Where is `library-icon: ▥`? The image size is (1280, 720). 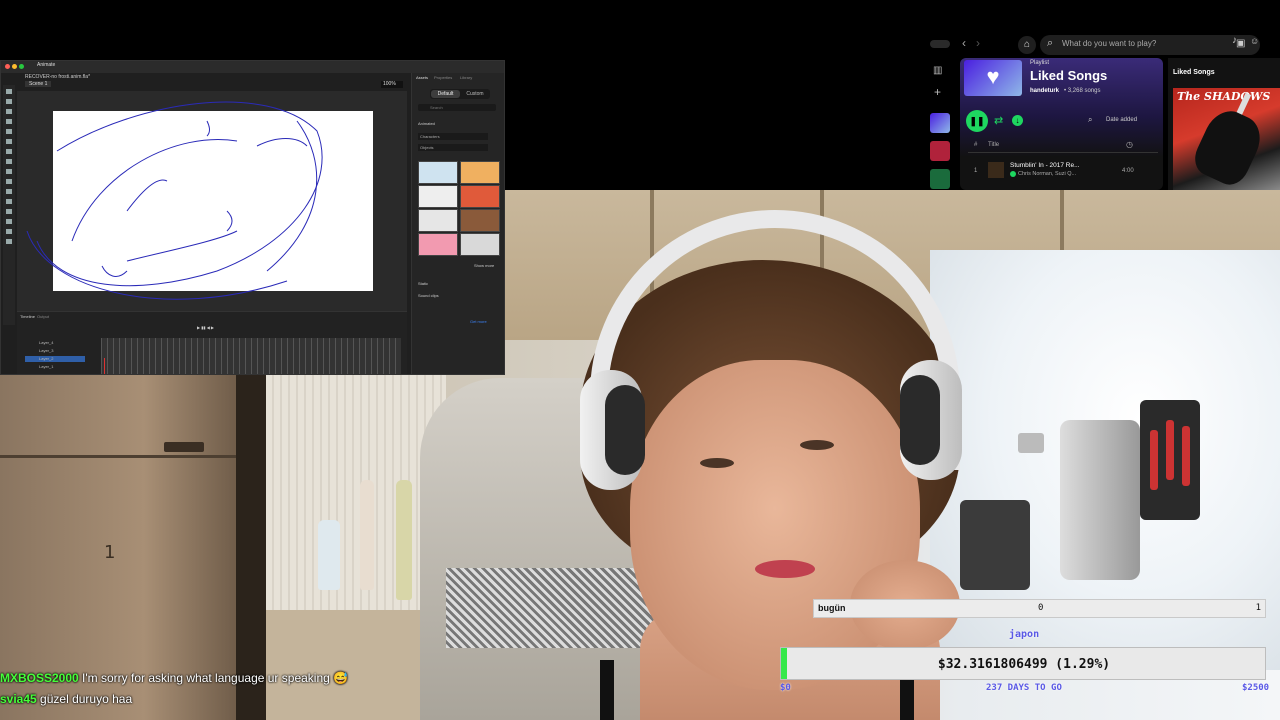 library-icon: ▥ is located at coordinates (937, 70).